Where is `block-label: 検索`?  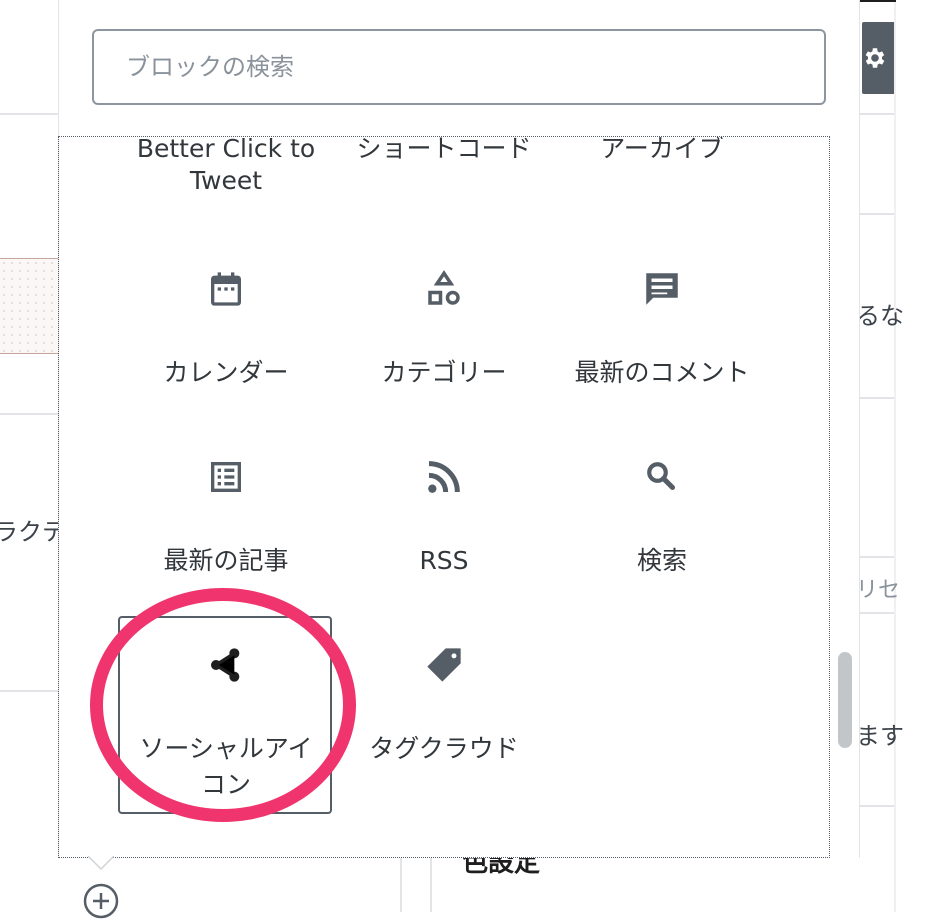 block-label: 検索 is located at coordinates (661, 560).